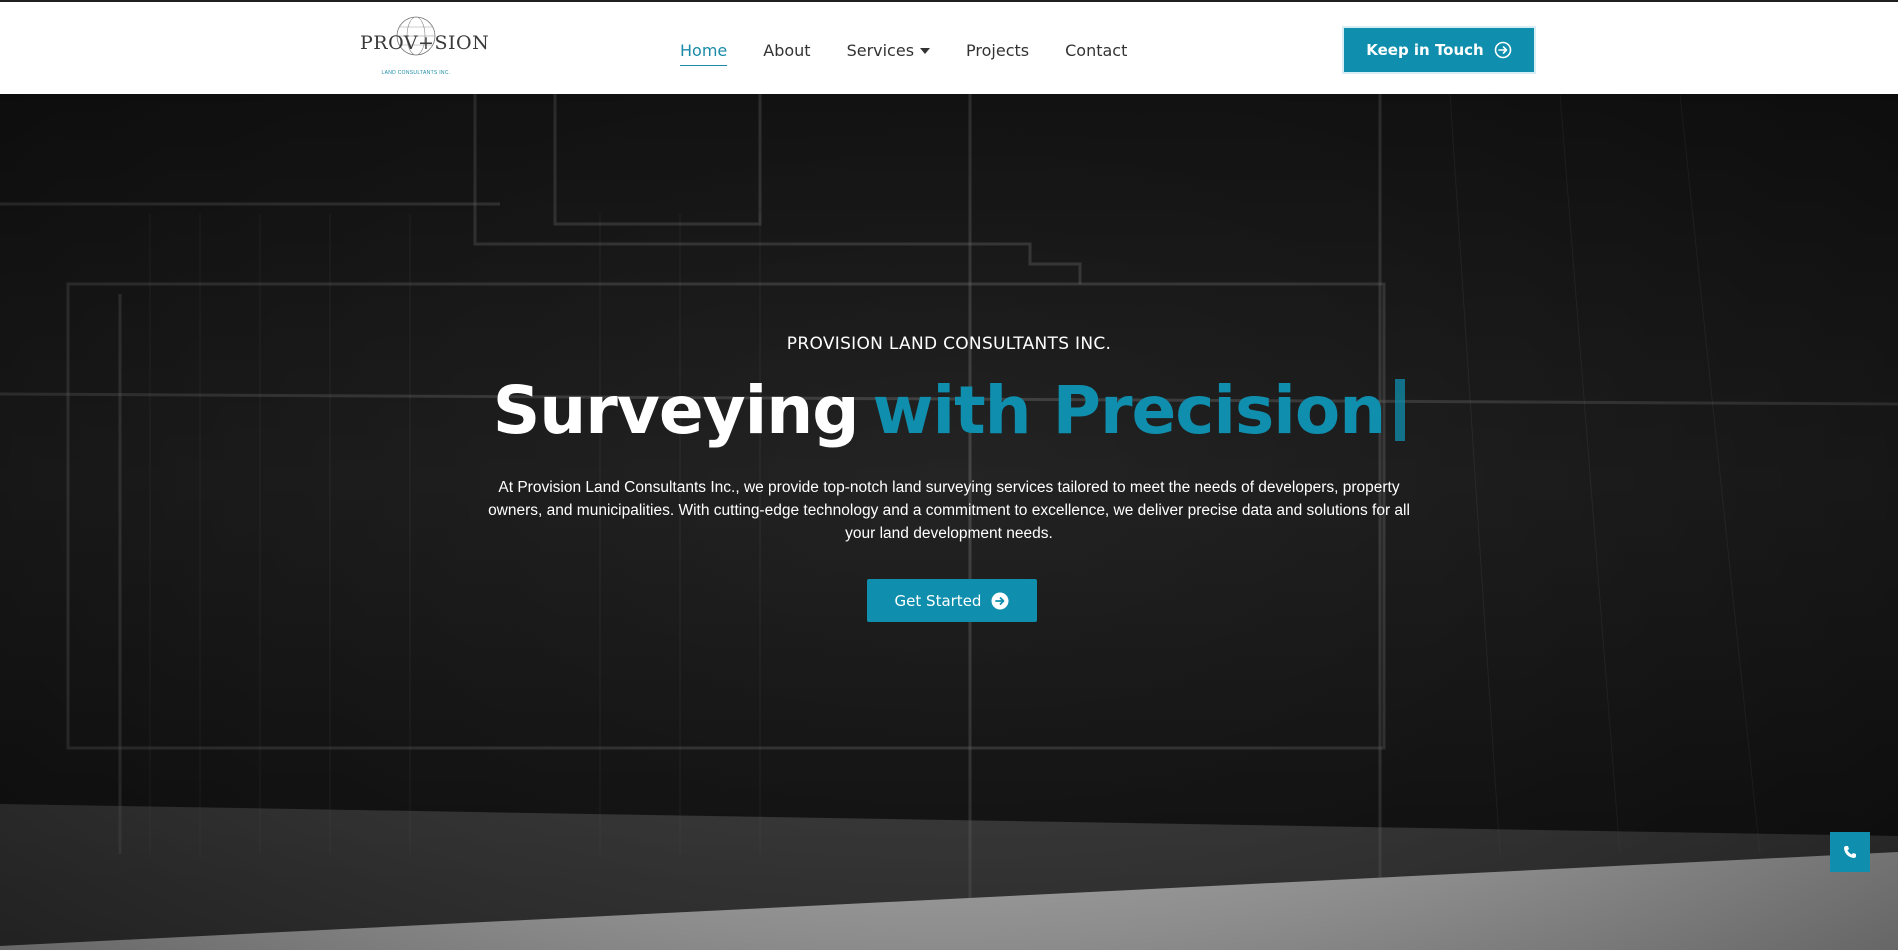 This screenshot has height=950, width=1898. I want to click on brand-logo: PROV+SION LAND CONSULTANTS INC., so click(425, 47).